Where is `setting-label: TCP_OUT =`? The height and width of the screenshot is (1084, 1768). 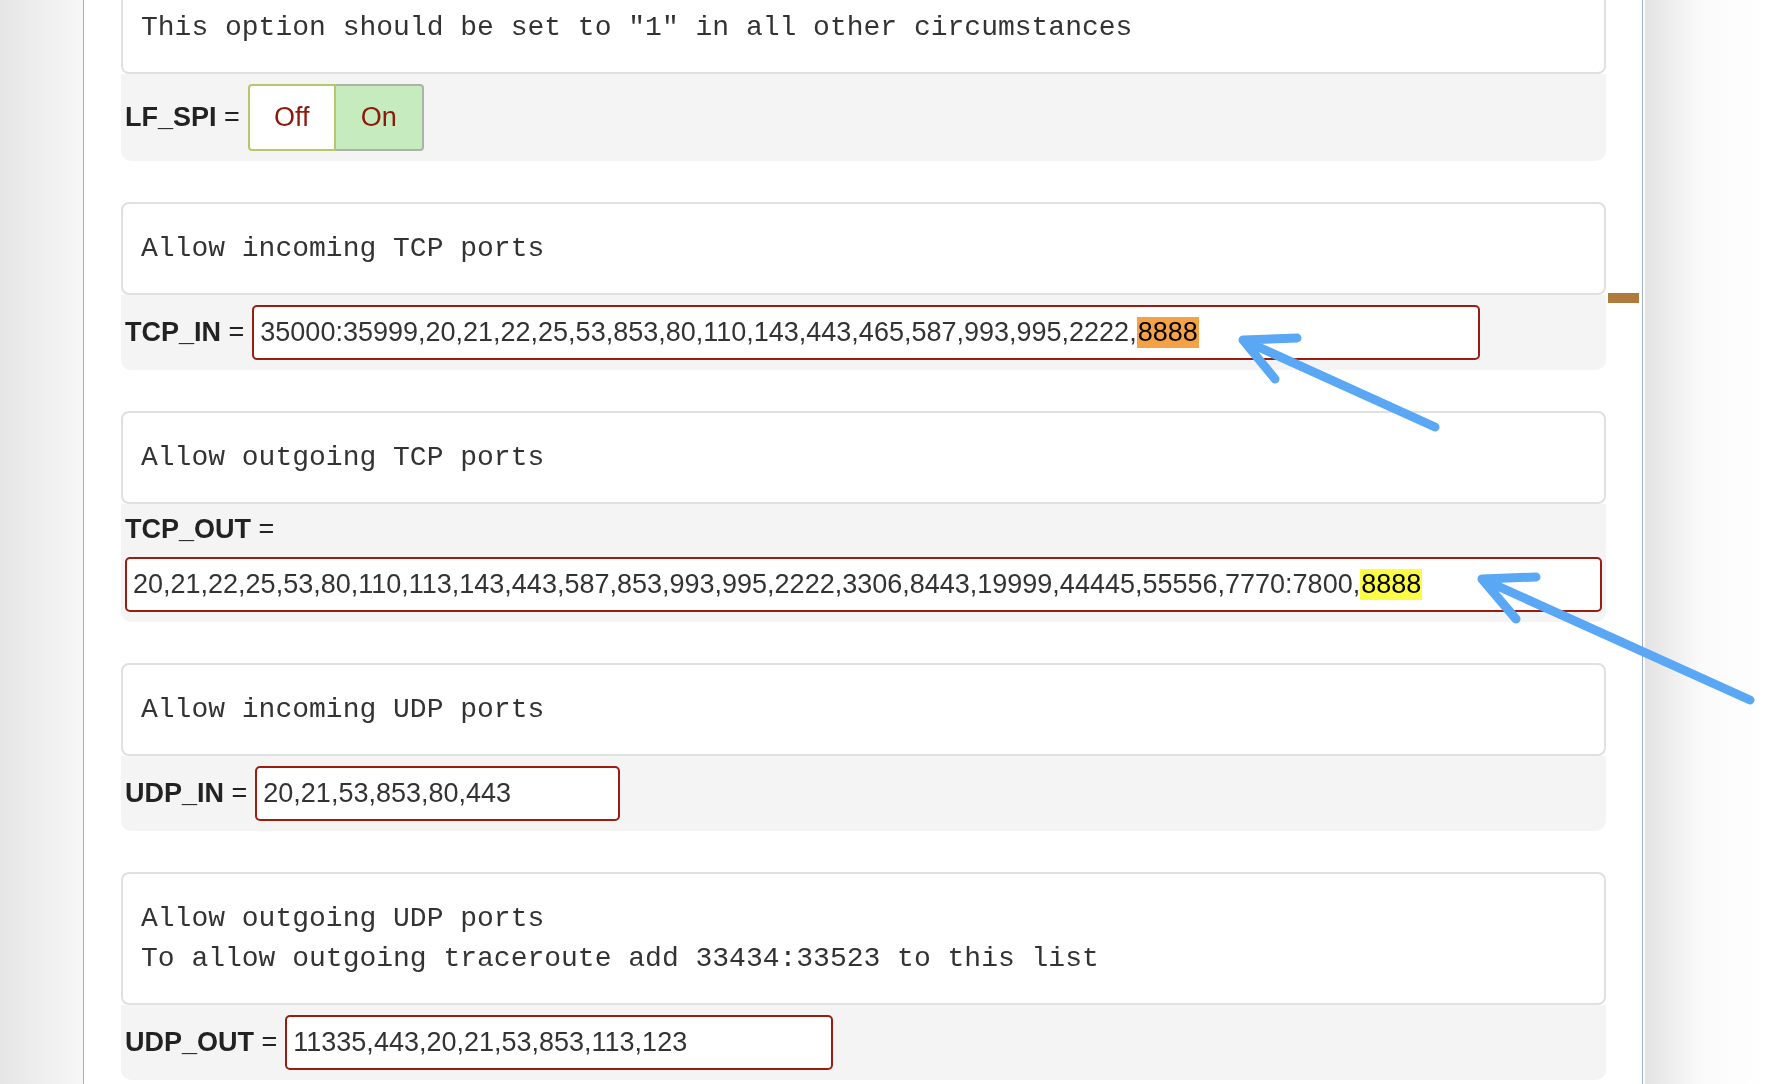
setting-label: TCP_OUT = is located at coordinates (200, 529).